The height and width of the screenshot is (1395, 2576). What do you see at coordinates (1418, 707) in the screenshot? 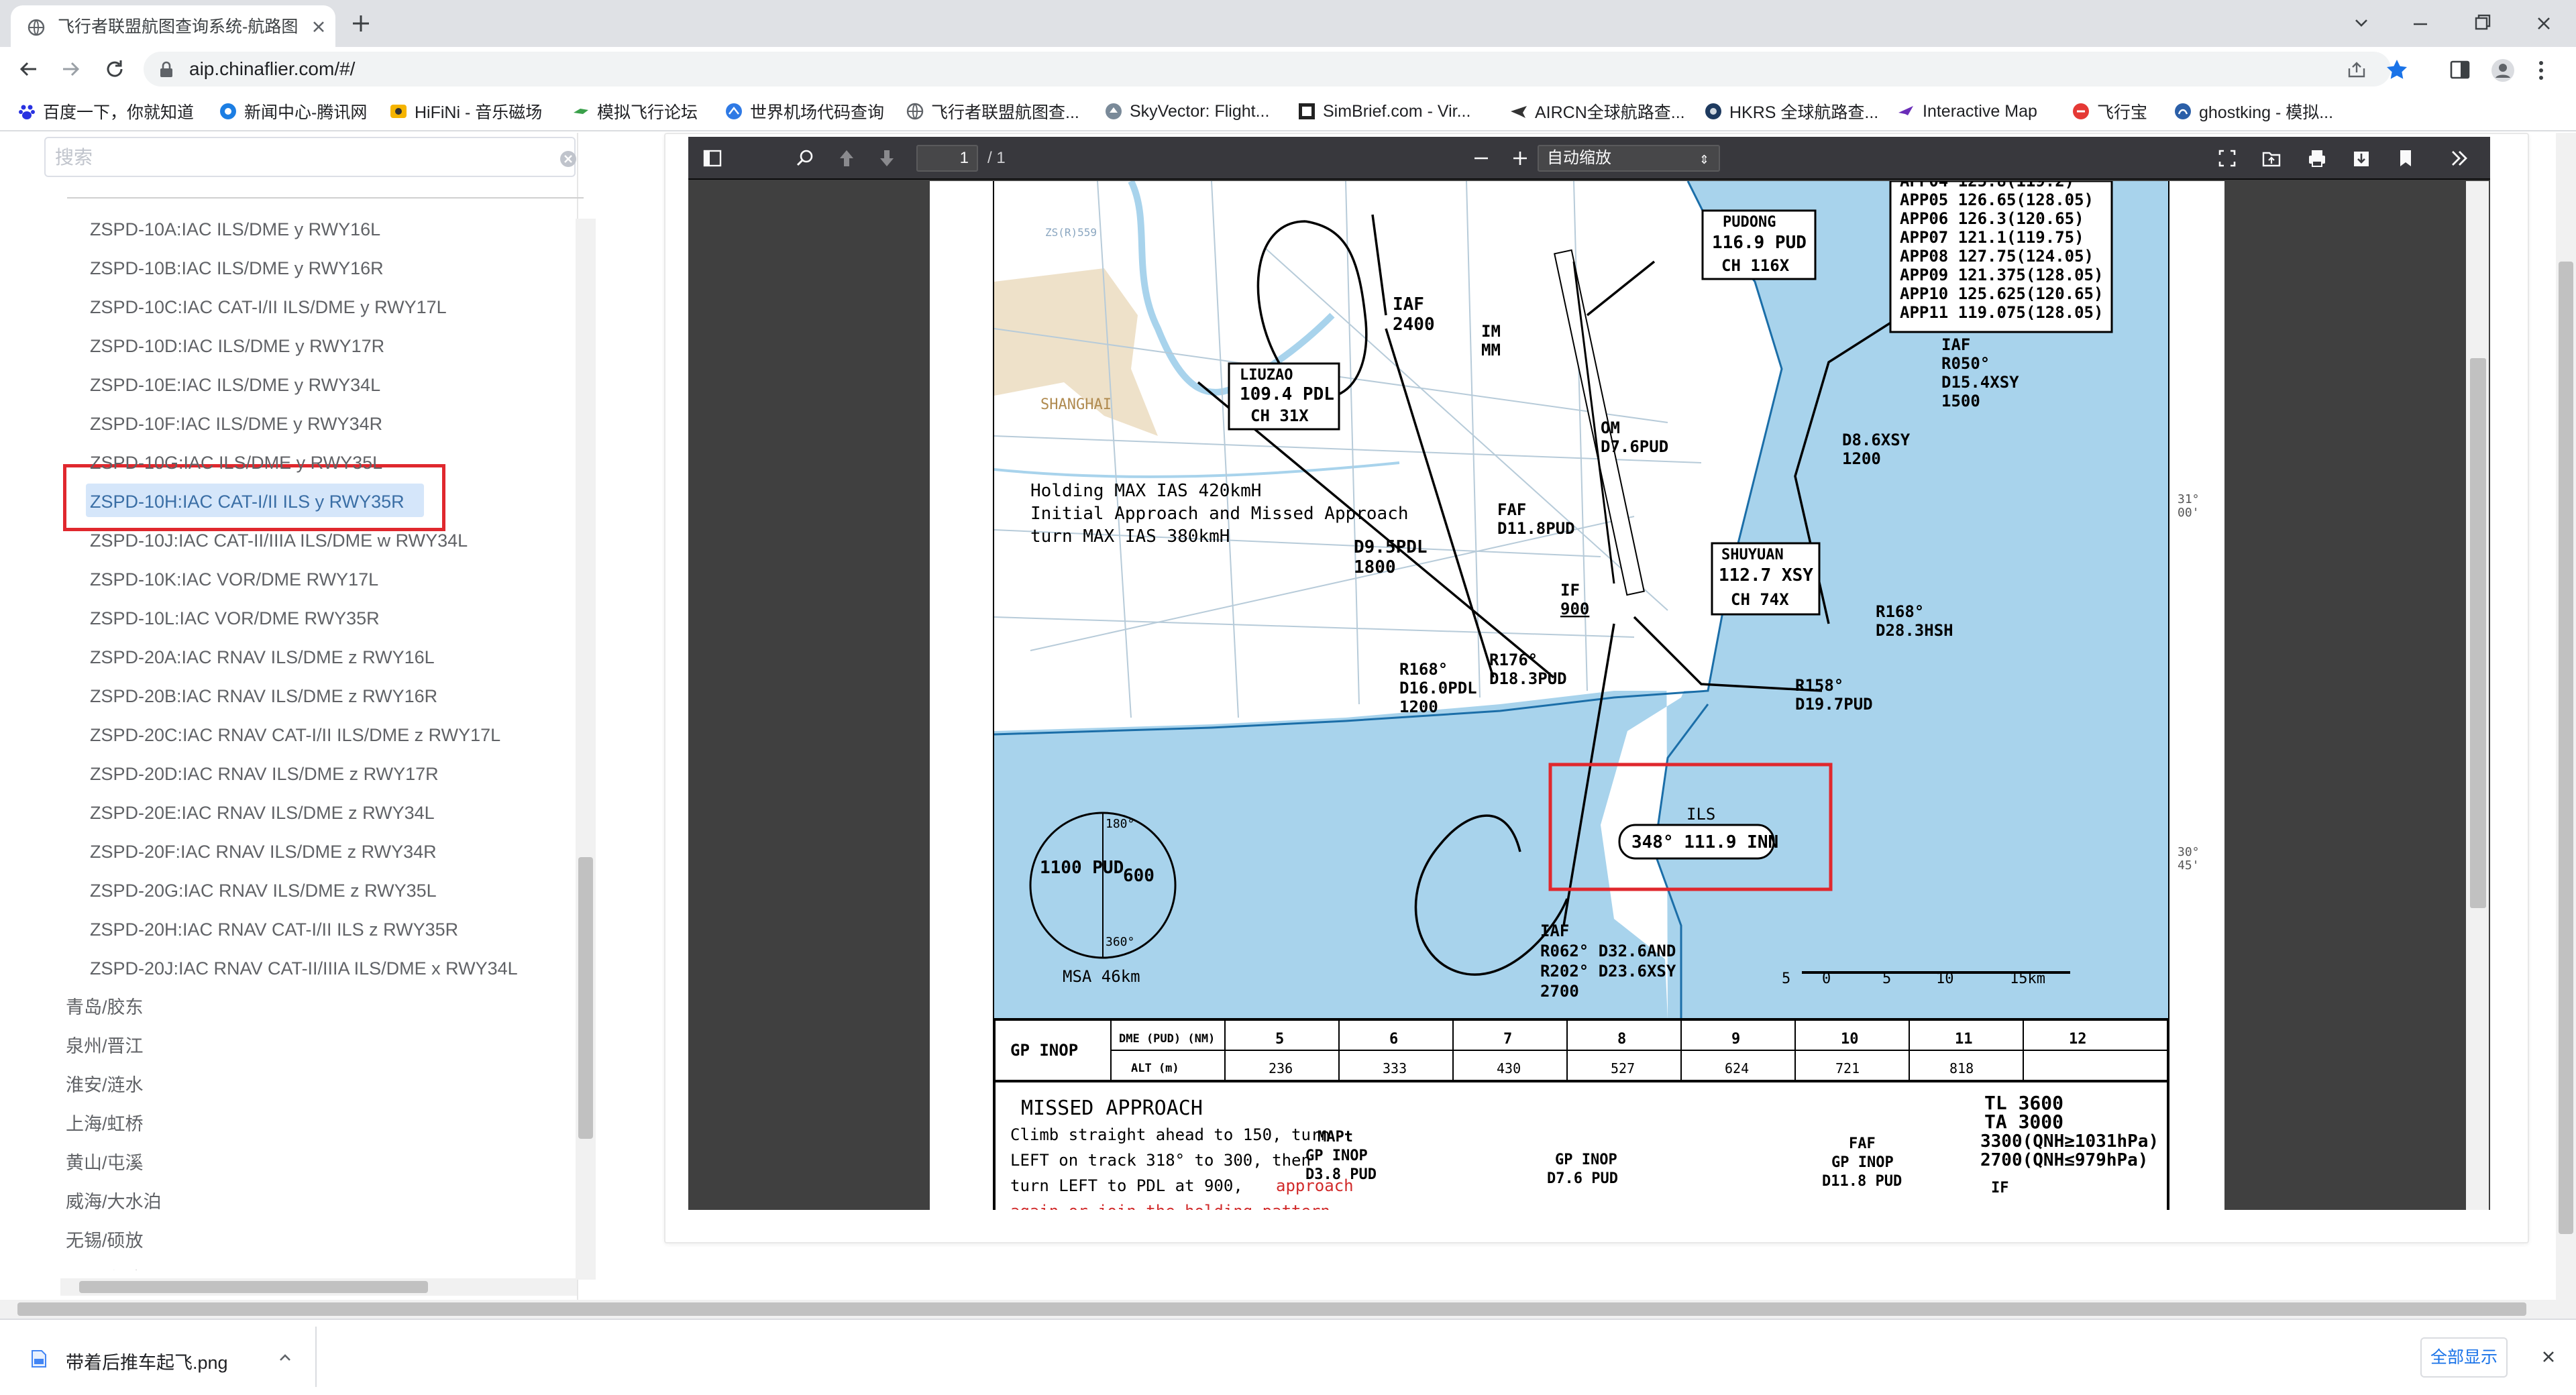
I see `fix-altitude: 1200` at bounding box center [1418, 707].